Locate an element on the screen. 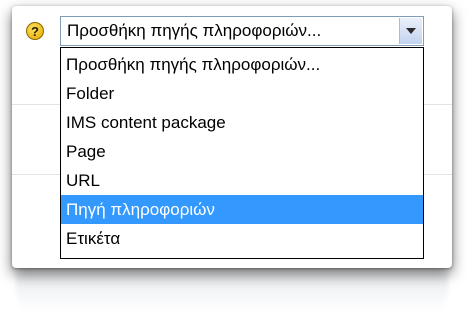 The height and width of the screenshot is (320, 468). help-icon: ? is located at coordinates (35, 31).